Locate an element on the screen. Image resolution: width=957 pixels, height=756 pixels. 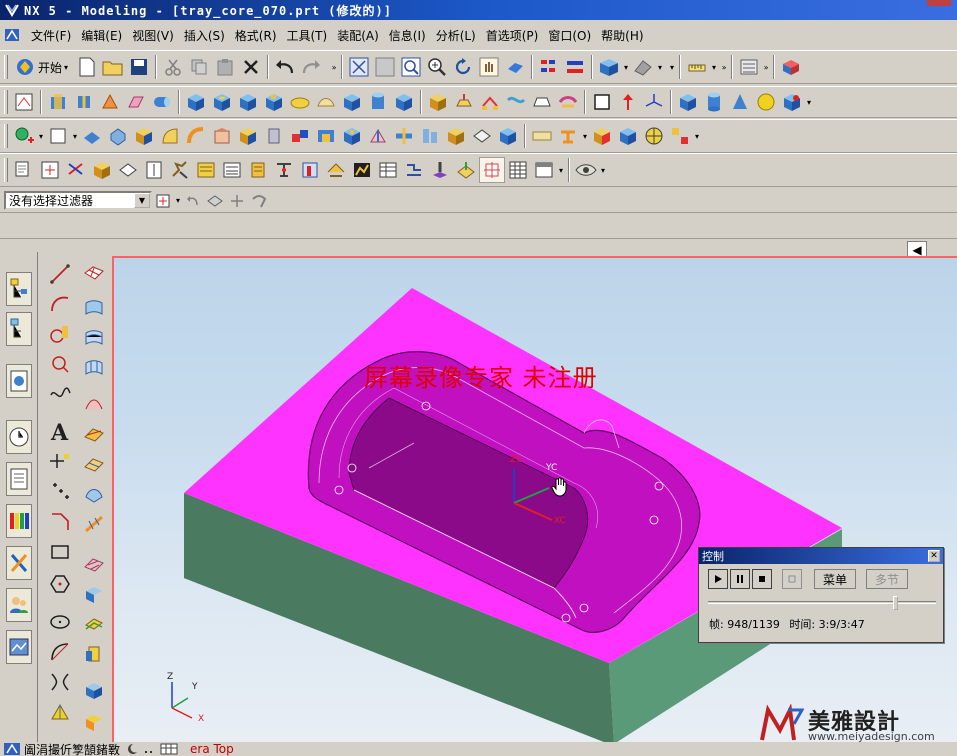
thicken-icon is located at coordinates (542, 102).